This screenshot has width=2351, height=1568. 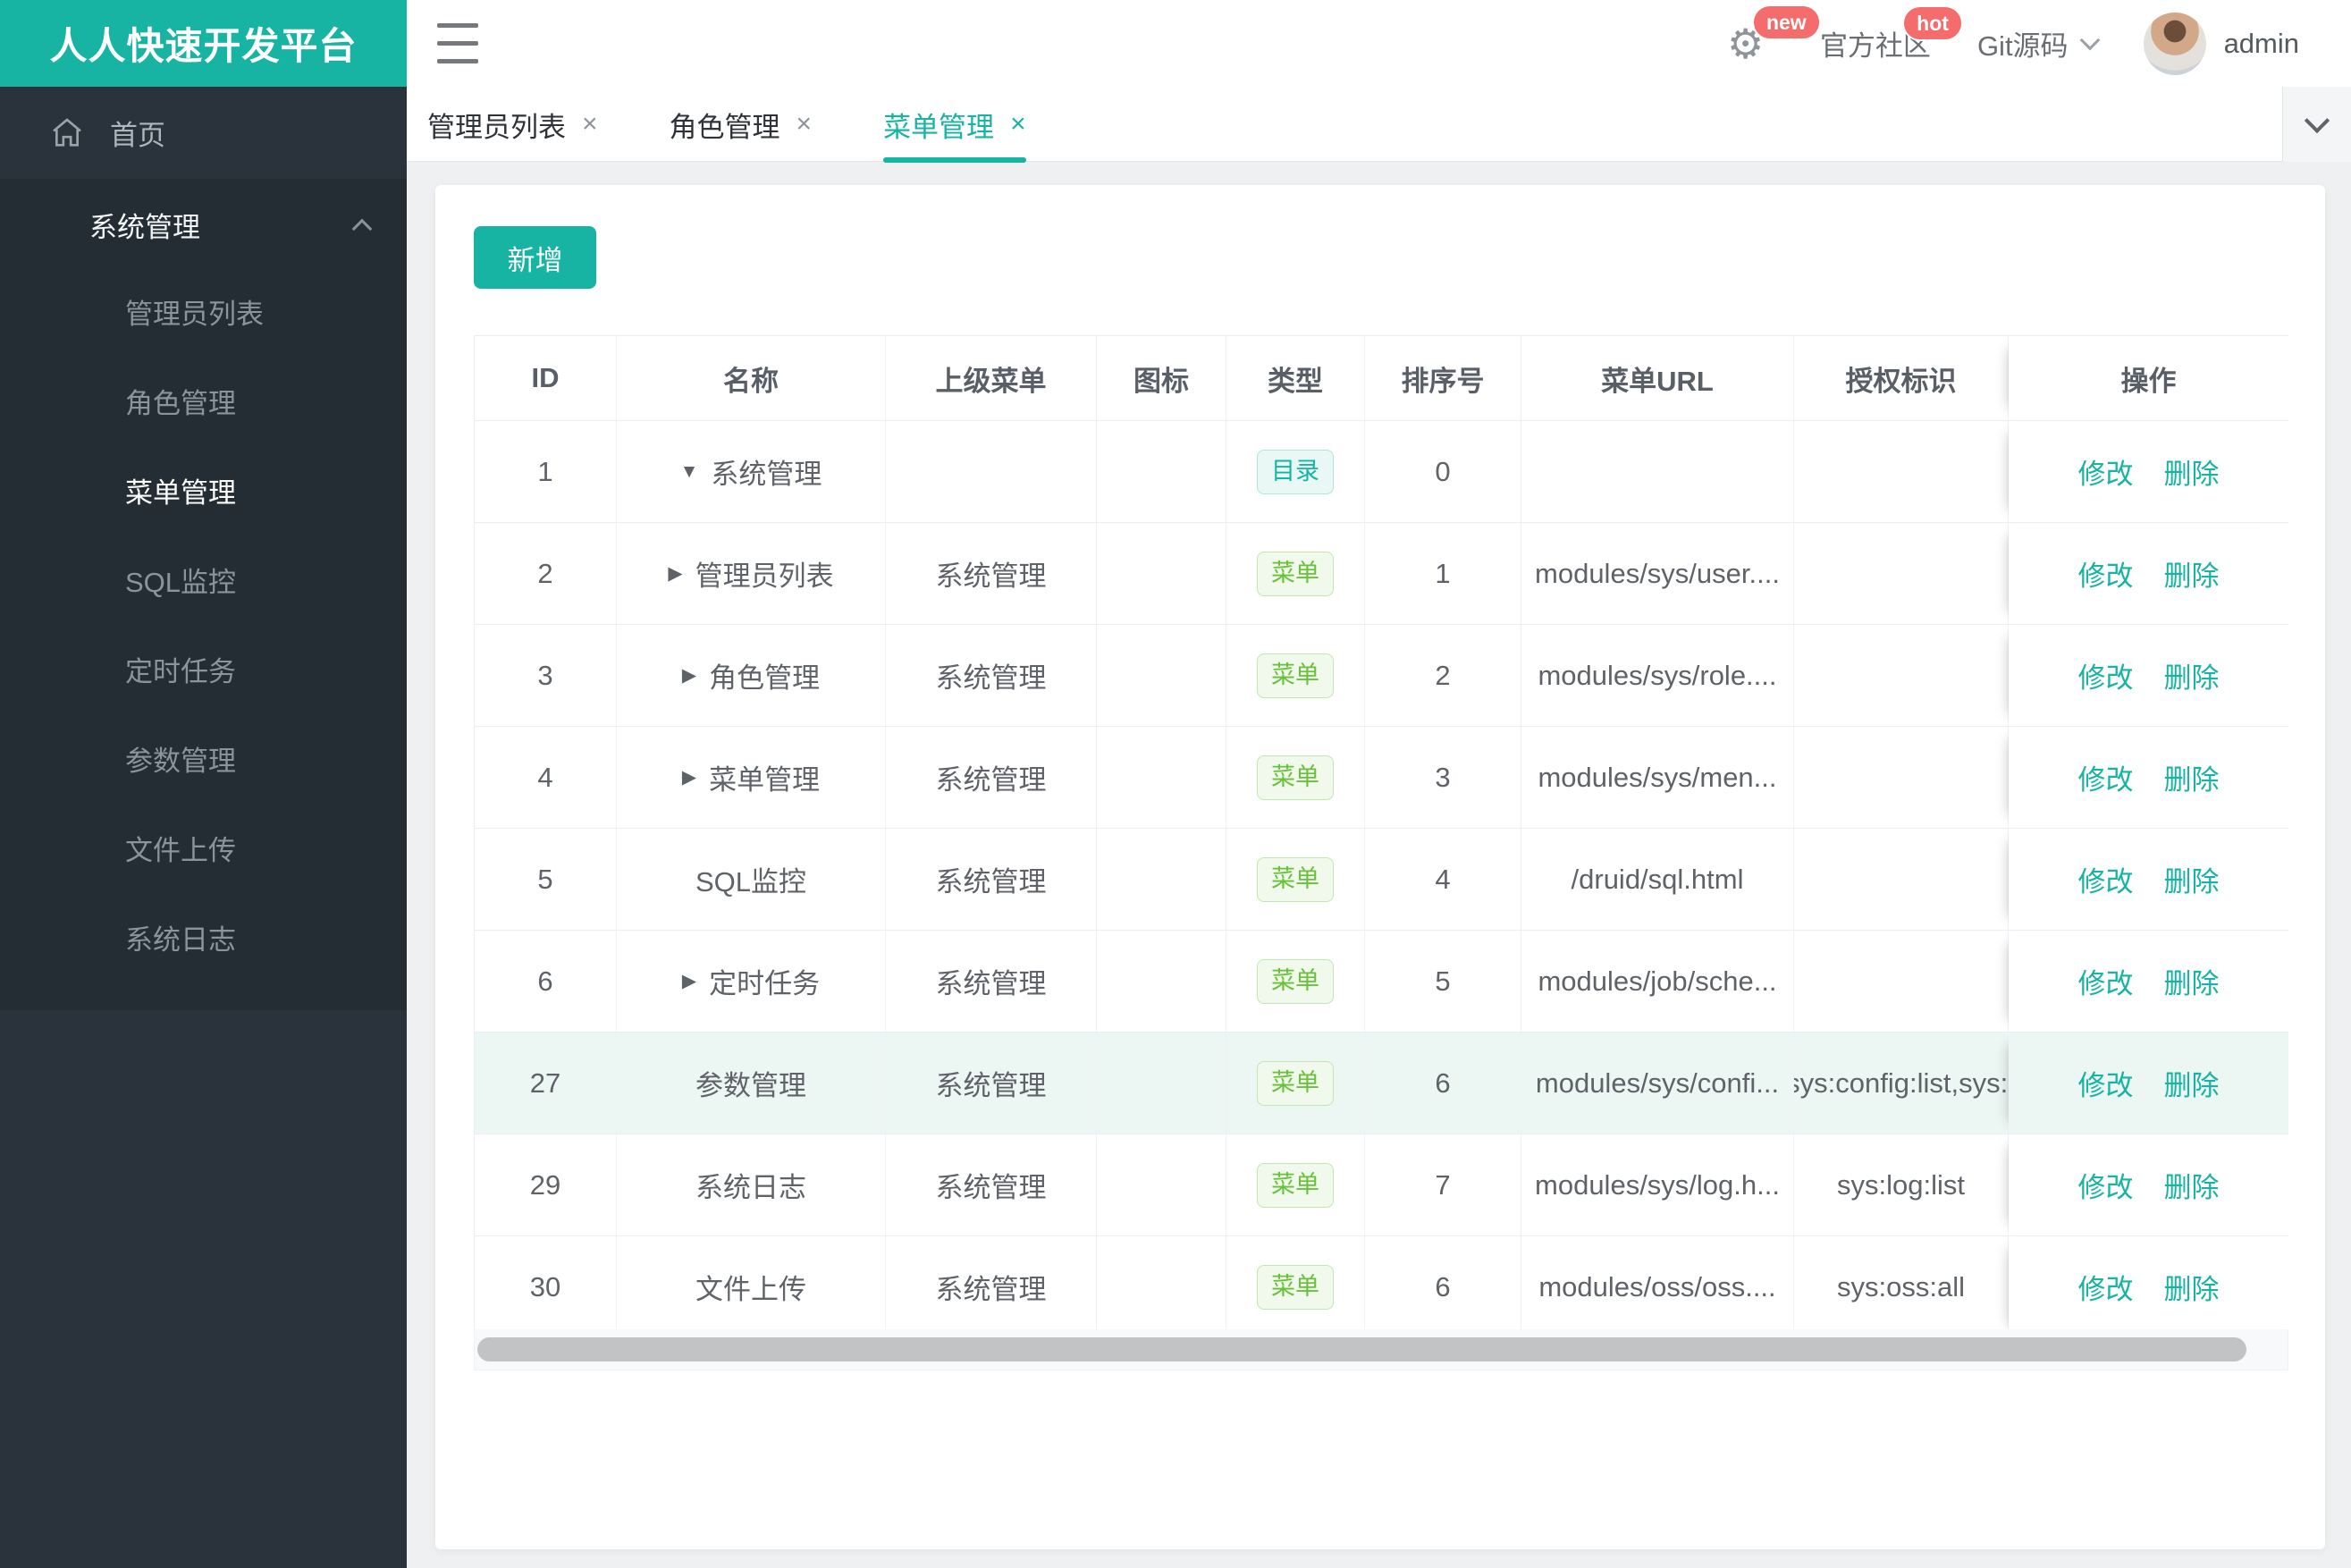 I want to click on top-header: 人人快速开发平台 ⚙ new 官方社区 hot Git源码 admin, so click(x=1175, y=43).